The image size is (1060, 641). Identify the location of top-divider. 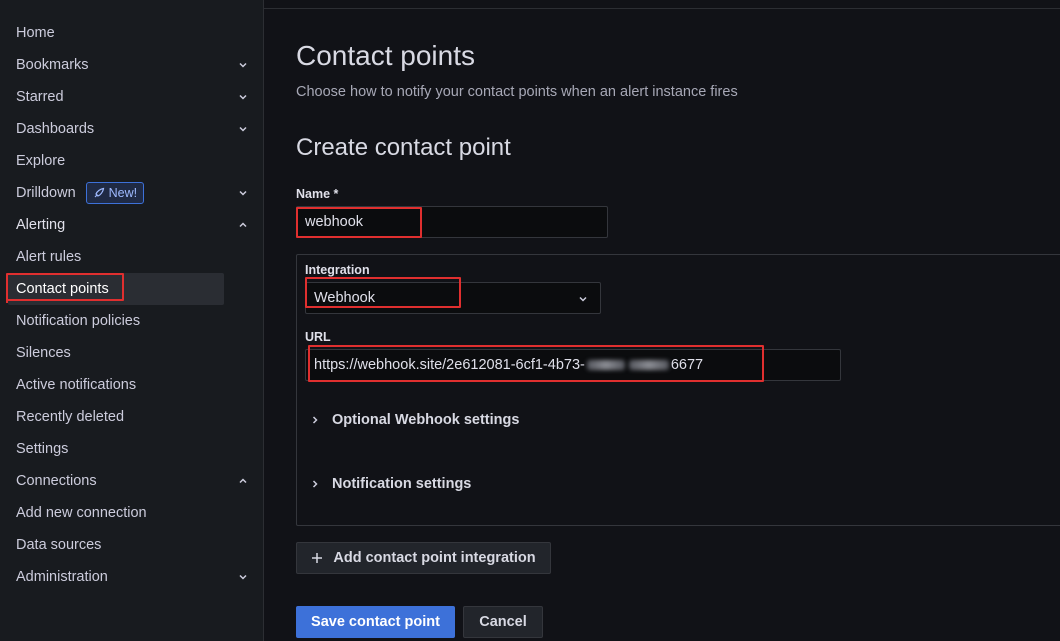
(662, 4).